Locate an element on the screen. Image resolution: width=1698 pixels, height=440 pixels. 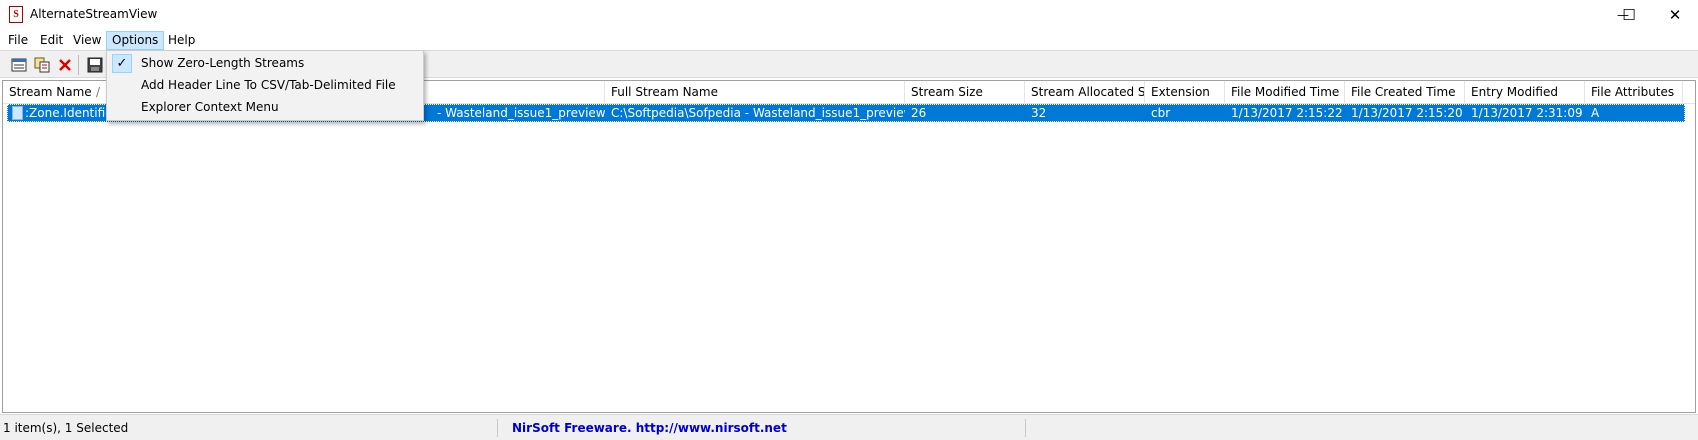
maximize-icon: ☐ is located at coordinates (1629, 15).